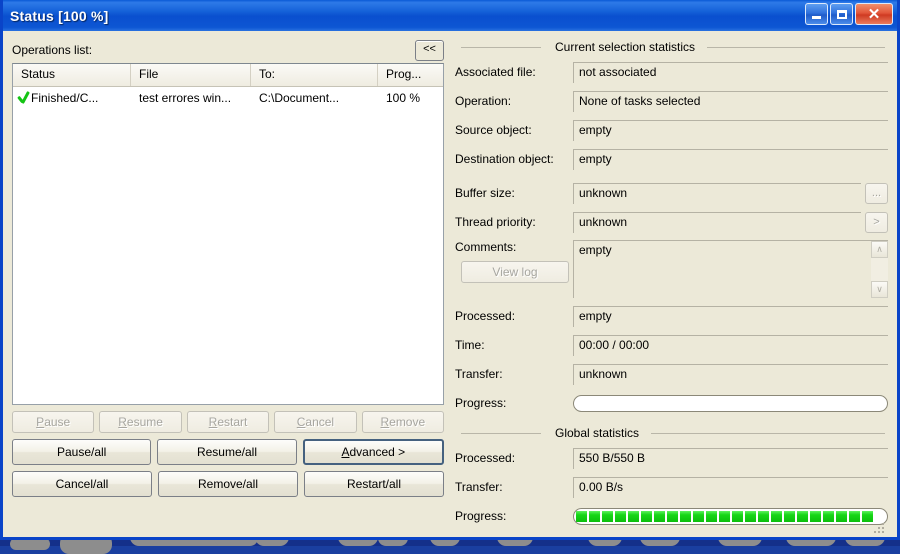 Image resolution: width=900 pixels, height=554 pixels. What do you see at coordinates (730, 130) in the screenshot?
I see `value-source-object: empty` at bounding box center [730, 130].